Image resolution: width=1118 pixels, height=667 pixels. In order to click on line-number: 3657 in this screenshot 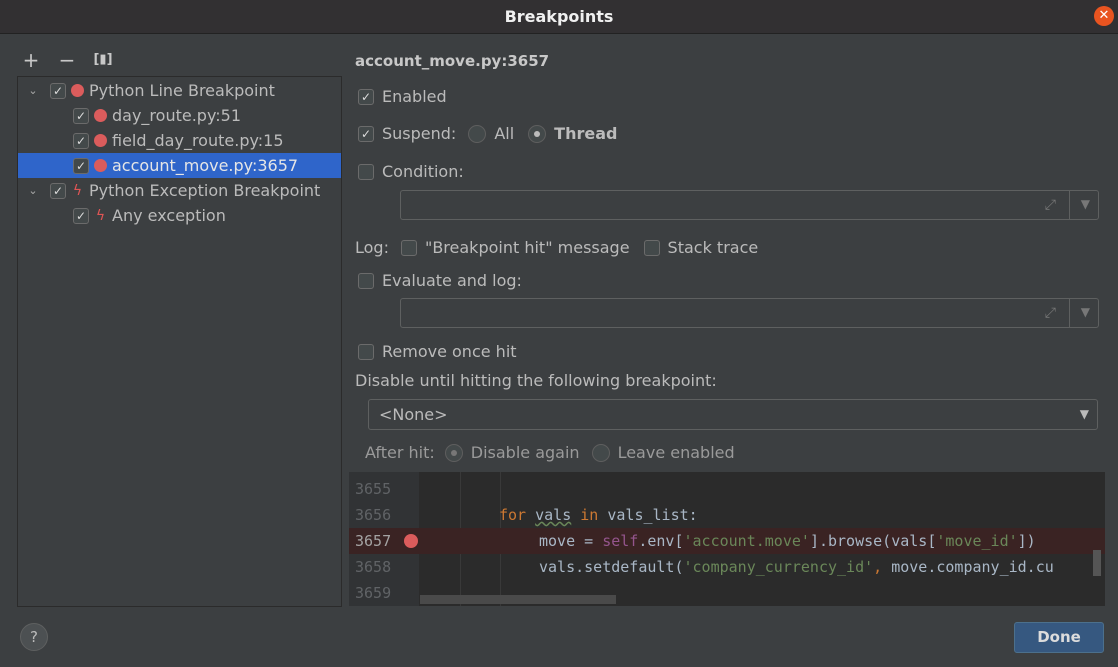, I will do `click(373, 541)`.